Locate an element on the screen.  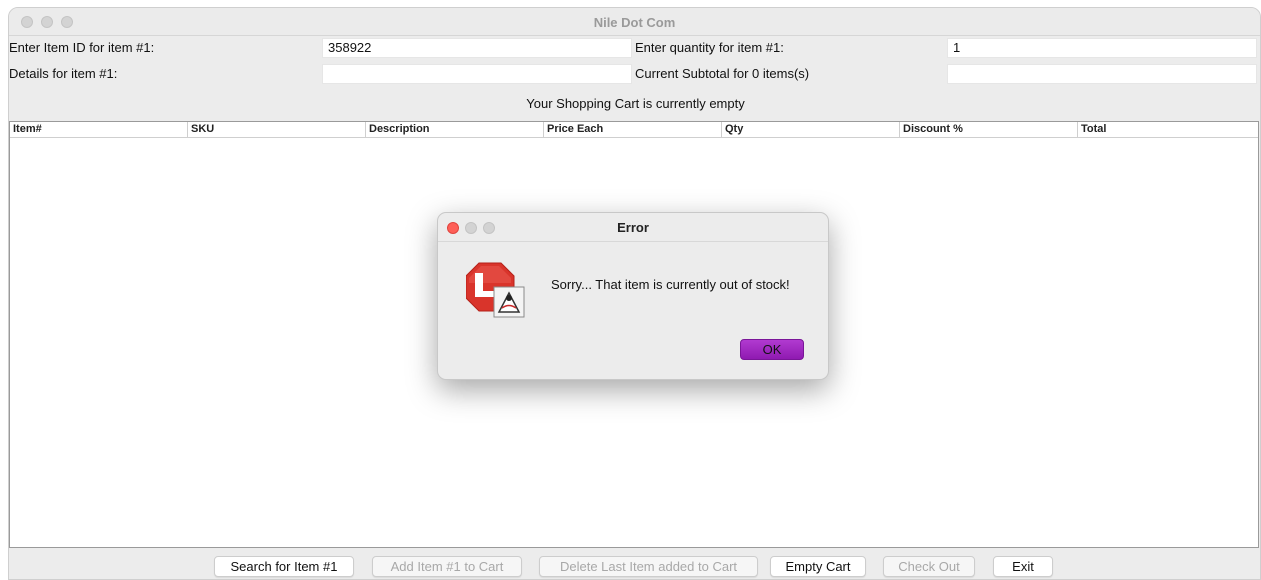
empty-cart-button: Empty Cart is located at coordinates (818, 566).